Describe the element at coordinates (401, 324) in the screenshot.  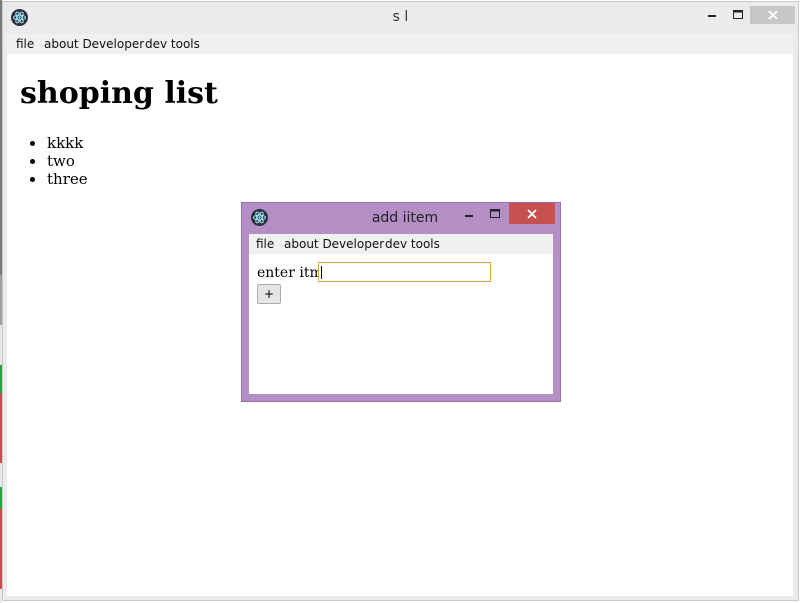
I see `dialog-content: enter itm +` at that location.